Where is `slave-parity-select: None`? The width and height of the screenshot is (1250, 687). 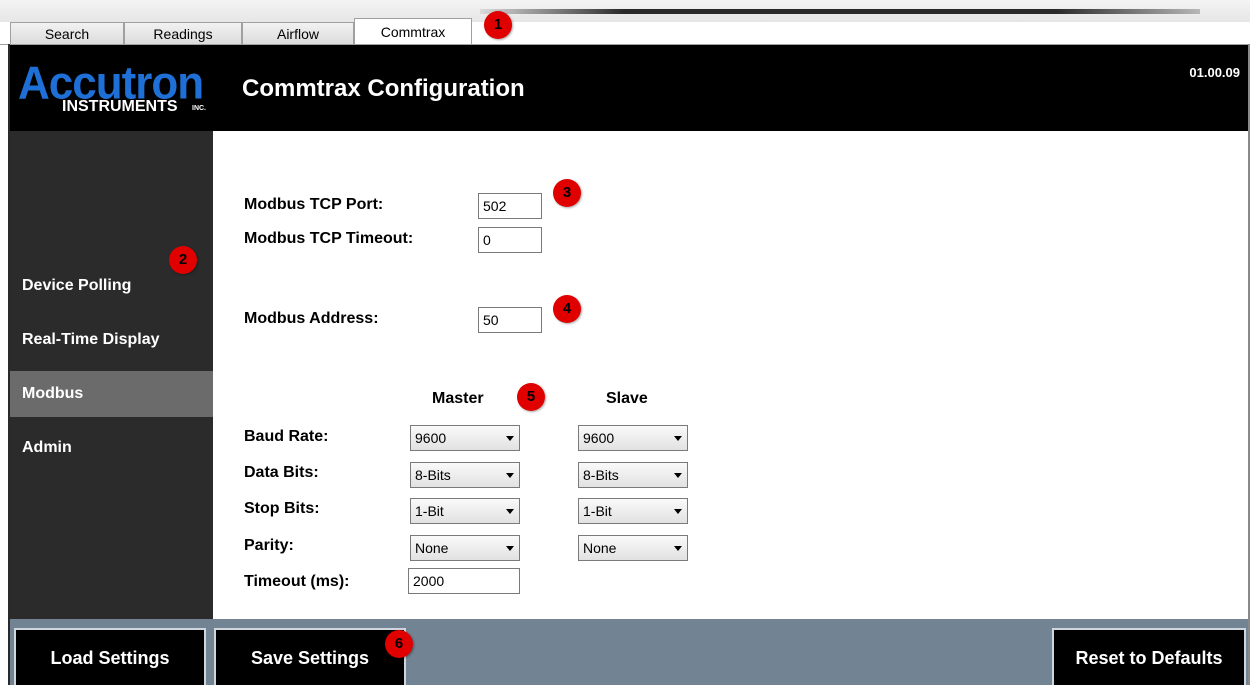 slave-parity-select: None is located at coordinates (633, 548).